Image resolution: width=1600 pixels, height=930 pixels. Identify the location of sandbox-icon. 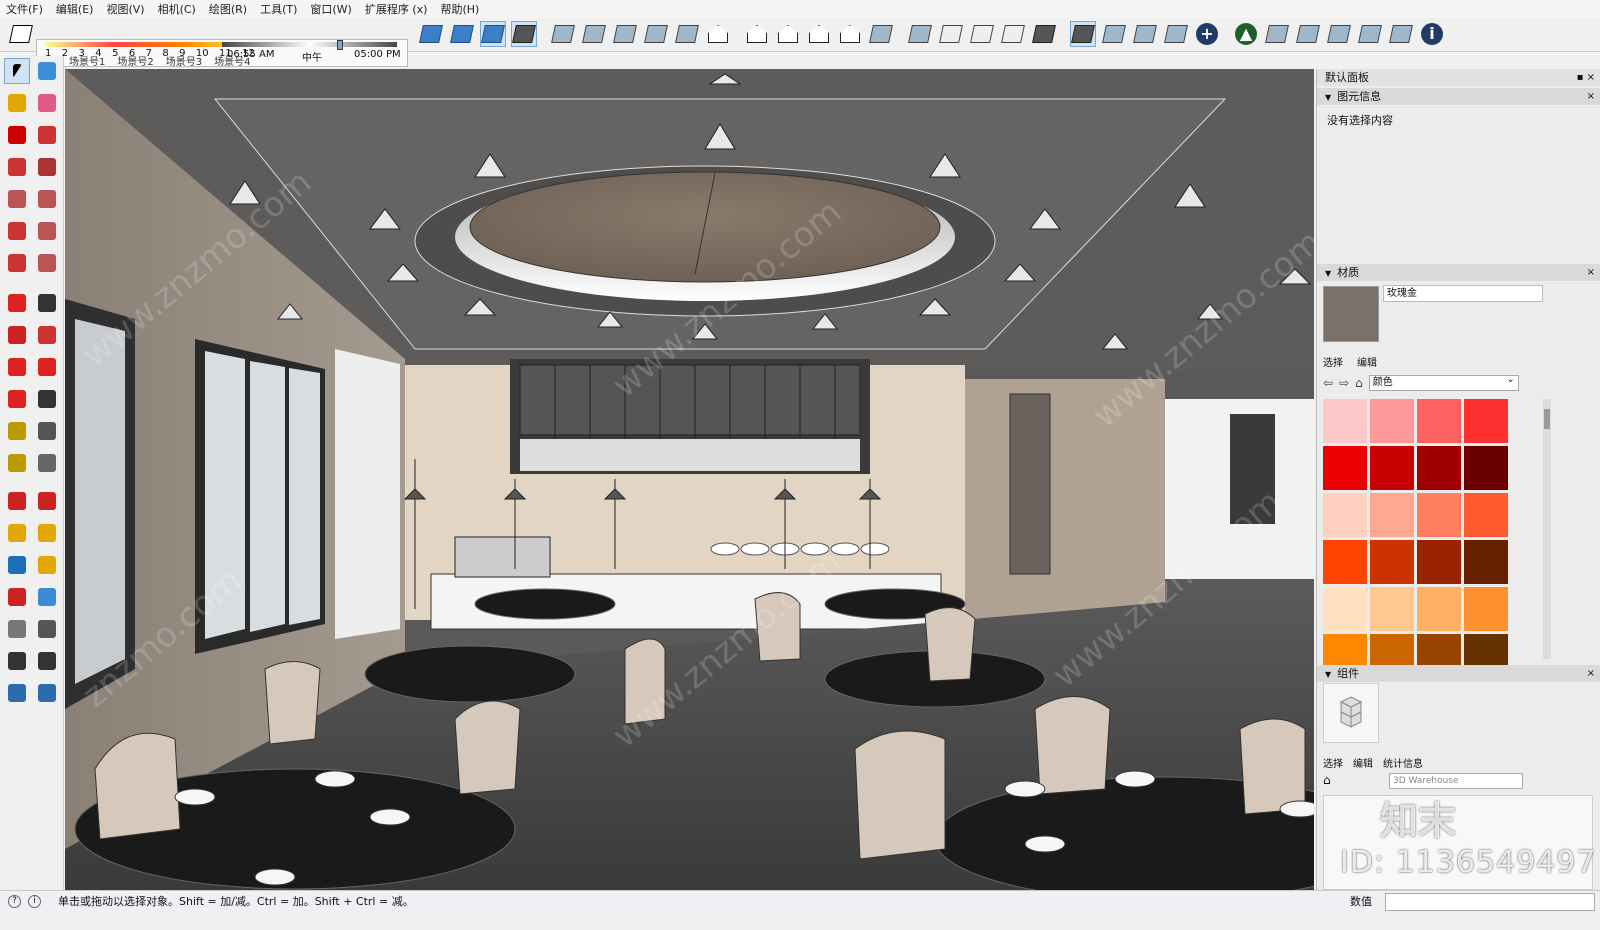
(47, 661).